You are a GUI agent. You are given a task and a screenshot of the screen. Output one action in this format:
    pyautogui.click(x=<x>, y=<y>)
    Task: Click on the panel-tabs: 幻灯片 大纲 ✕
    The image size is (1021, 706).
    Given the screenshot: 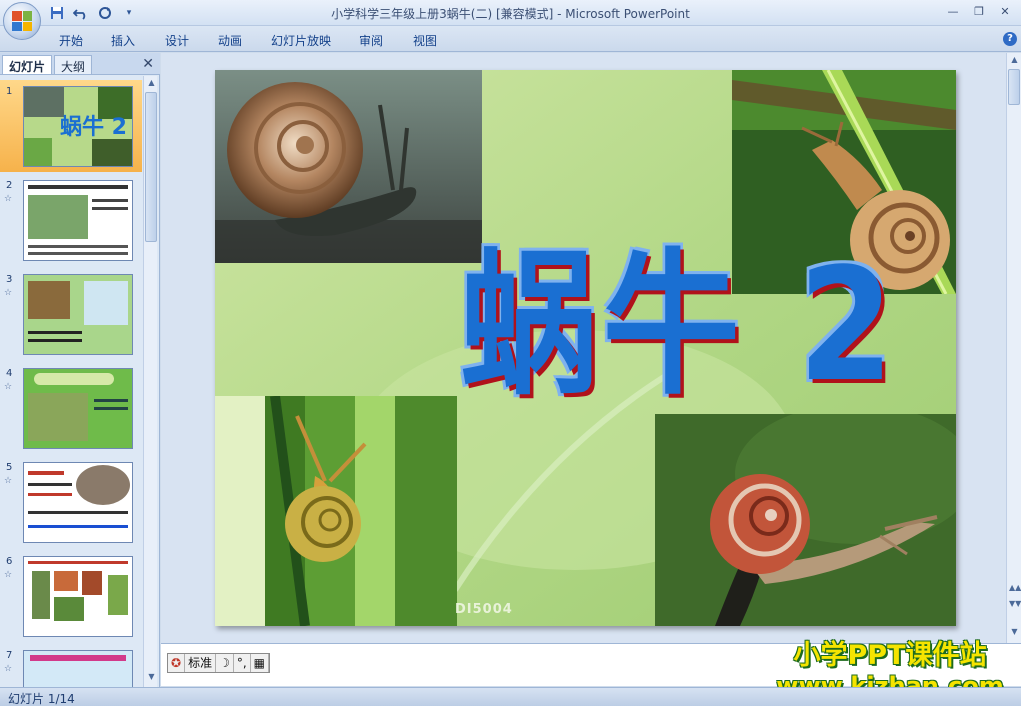 What is the action you would take?
    pyautogui.click(x=80, y=64)
    